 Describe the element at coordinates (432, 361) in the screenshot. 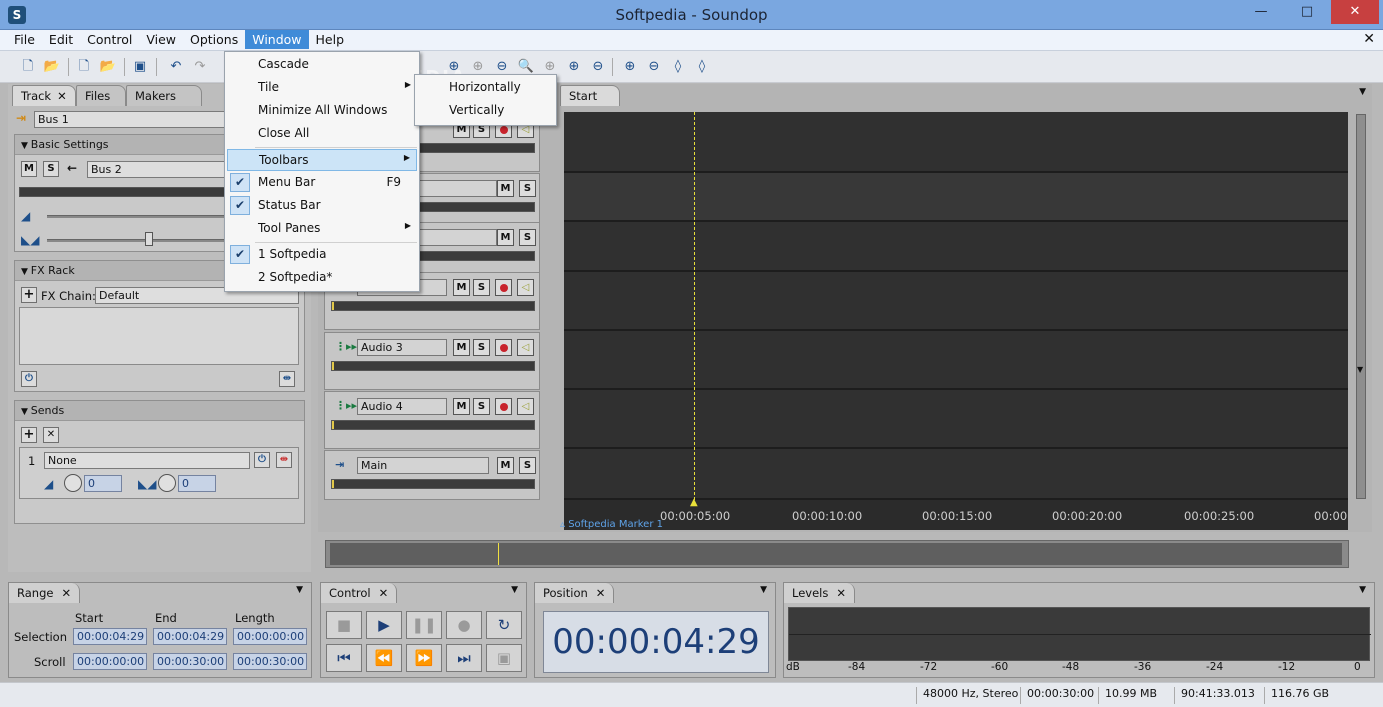

I see `track-row: ⋮▸▸ Audio 3 M S ◁` at that location.